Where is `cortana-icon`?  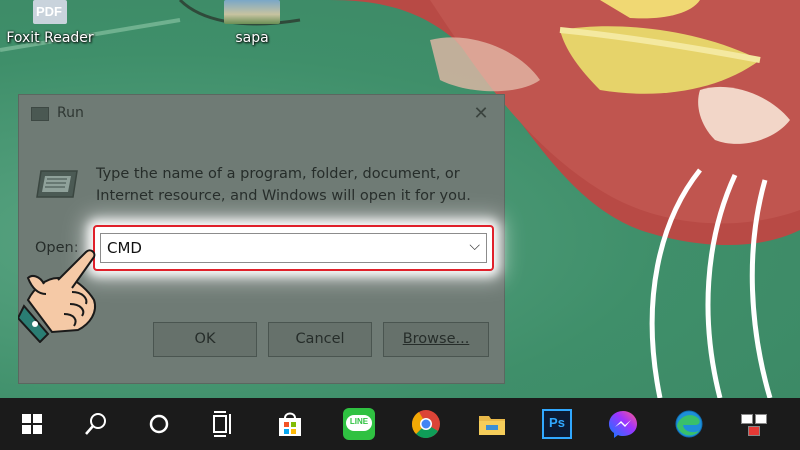 cortana-icon is located at coordinates (159, 424).